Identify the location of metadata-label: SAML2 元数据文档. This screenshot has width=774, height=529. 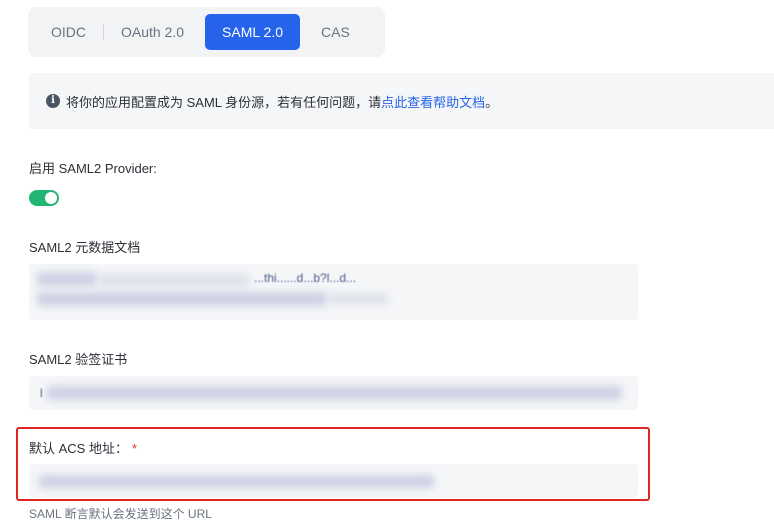
(85, 247).